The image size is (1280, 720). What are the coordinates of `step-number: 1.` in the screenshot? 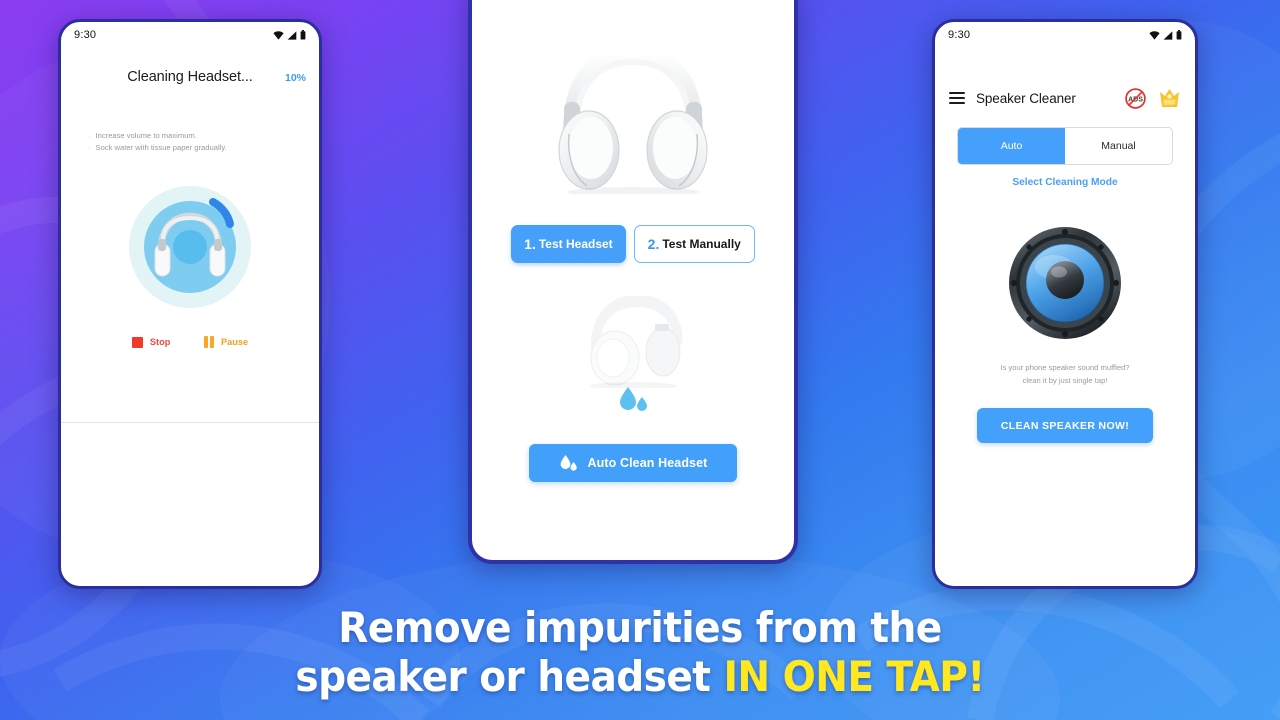 It's located at (530, 244).